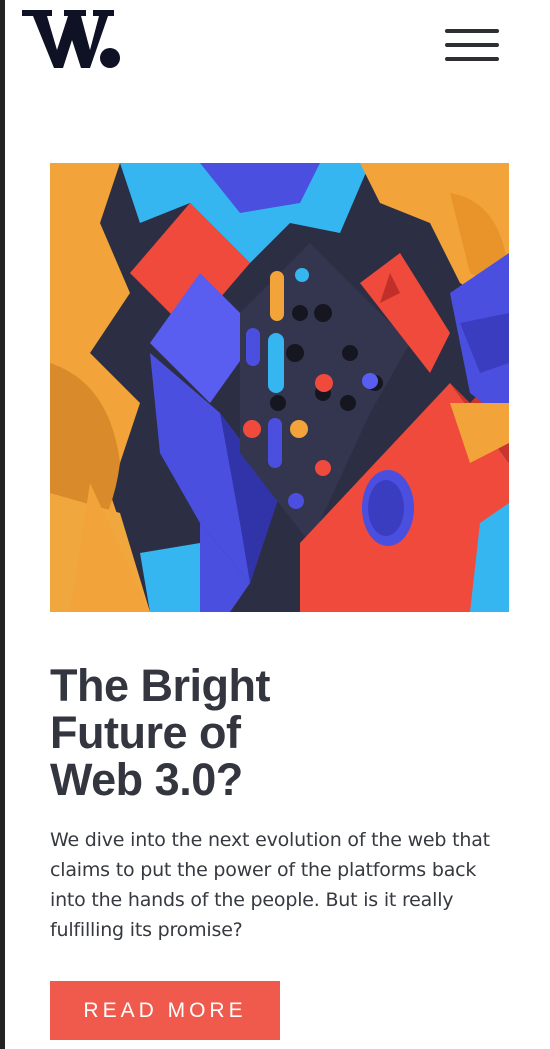  I want to click on article-title: The Bright Future of Web 3.0?, so click(210, 732).